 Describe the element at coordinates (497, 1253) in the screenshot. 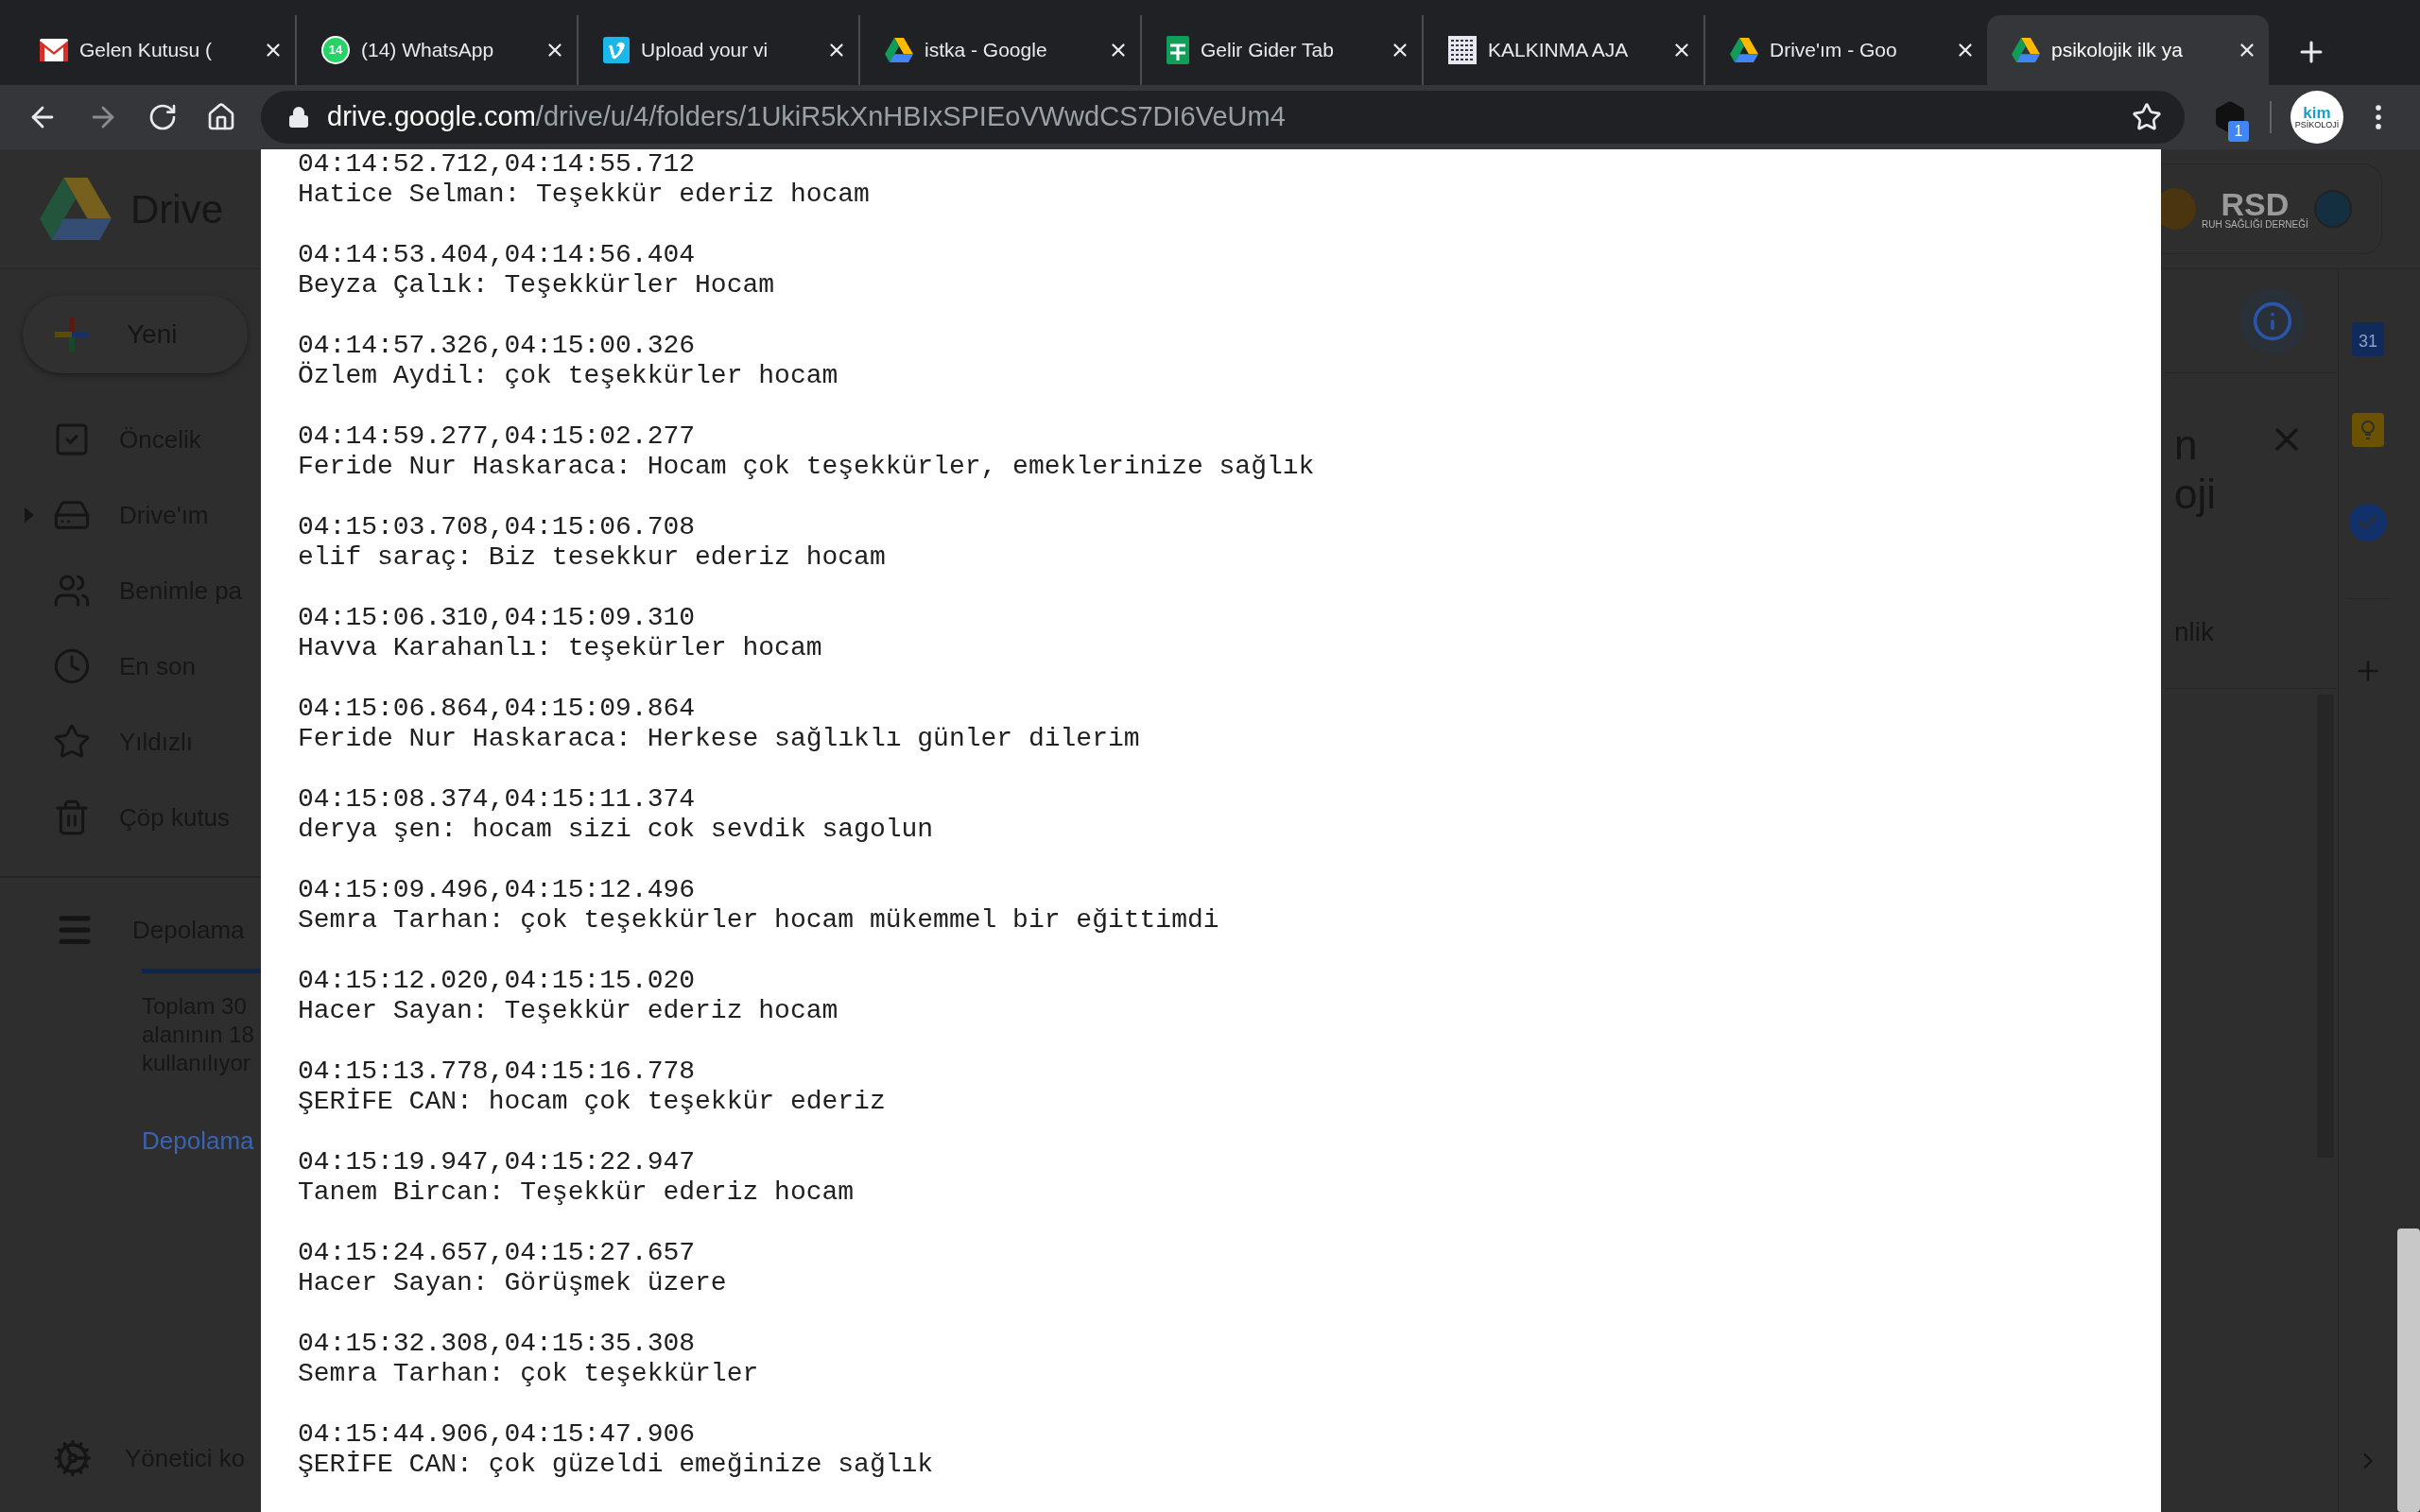

I see `timestamp-text: 04:15:24.657,04:15:27.657` at that location.